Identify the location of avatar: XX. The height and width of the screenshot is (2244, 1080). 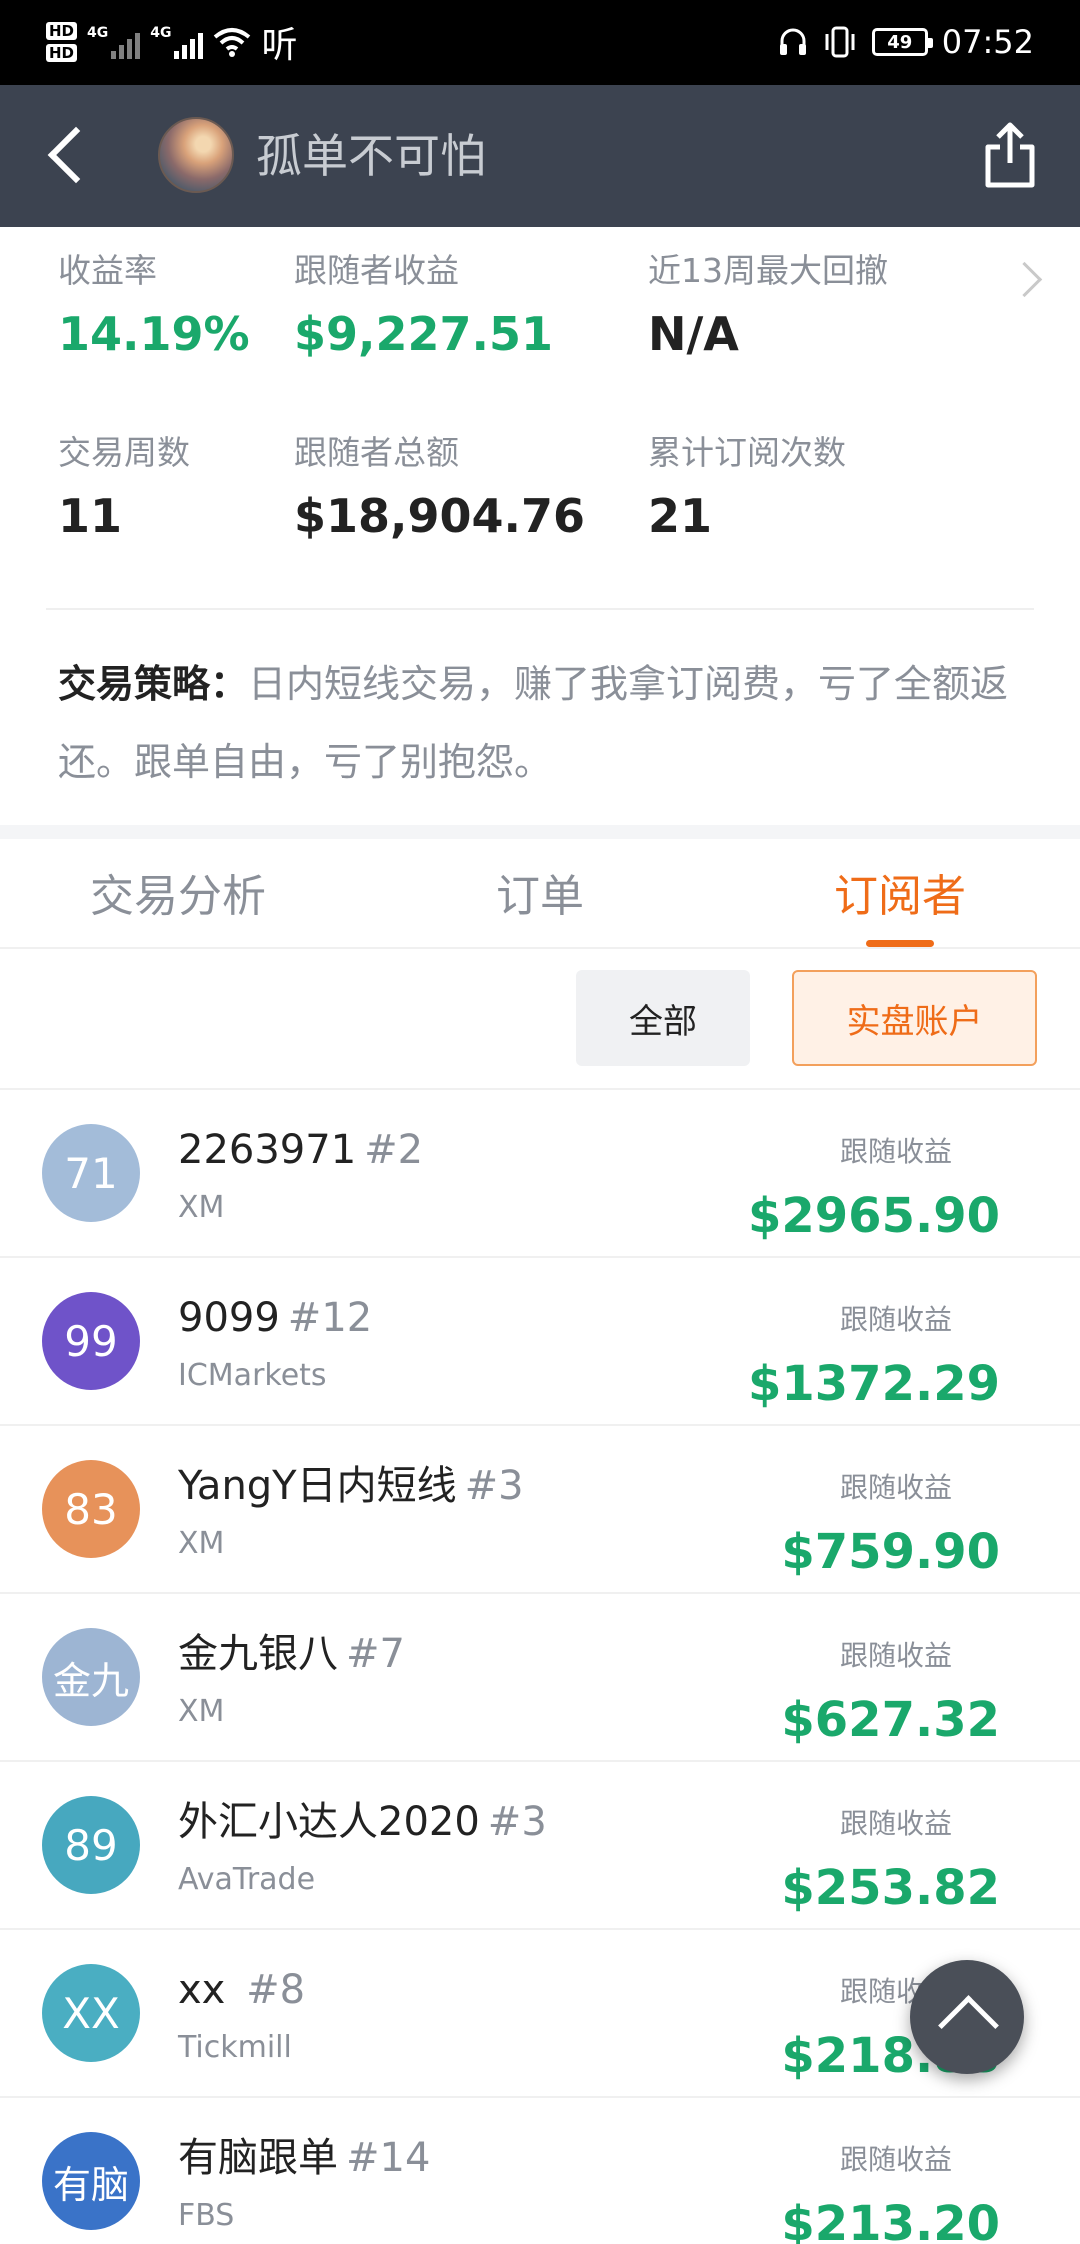
(91, 2013).